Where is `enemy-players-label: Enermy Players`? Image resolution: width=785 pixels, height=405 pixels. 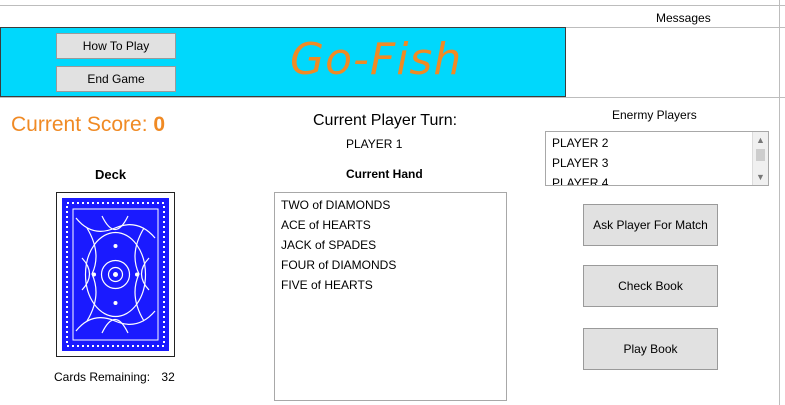 enemy-players-label: Enermy Players is located at coordinates (654, 115).